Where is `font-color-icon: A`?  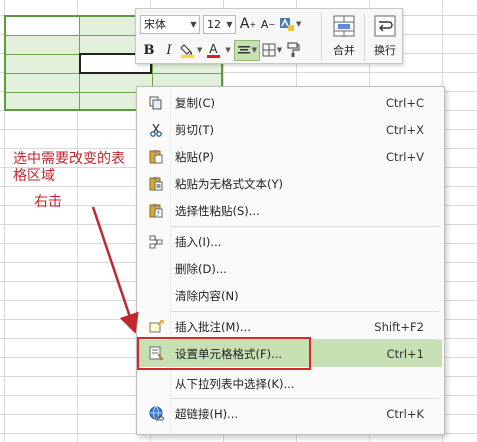
font-color-icon: A is located at coordinates (213, 48).